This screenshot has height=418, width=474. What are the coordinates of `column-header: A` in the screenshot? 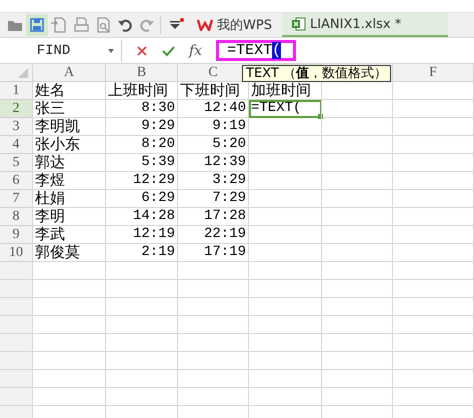 It's located at (69, 73).